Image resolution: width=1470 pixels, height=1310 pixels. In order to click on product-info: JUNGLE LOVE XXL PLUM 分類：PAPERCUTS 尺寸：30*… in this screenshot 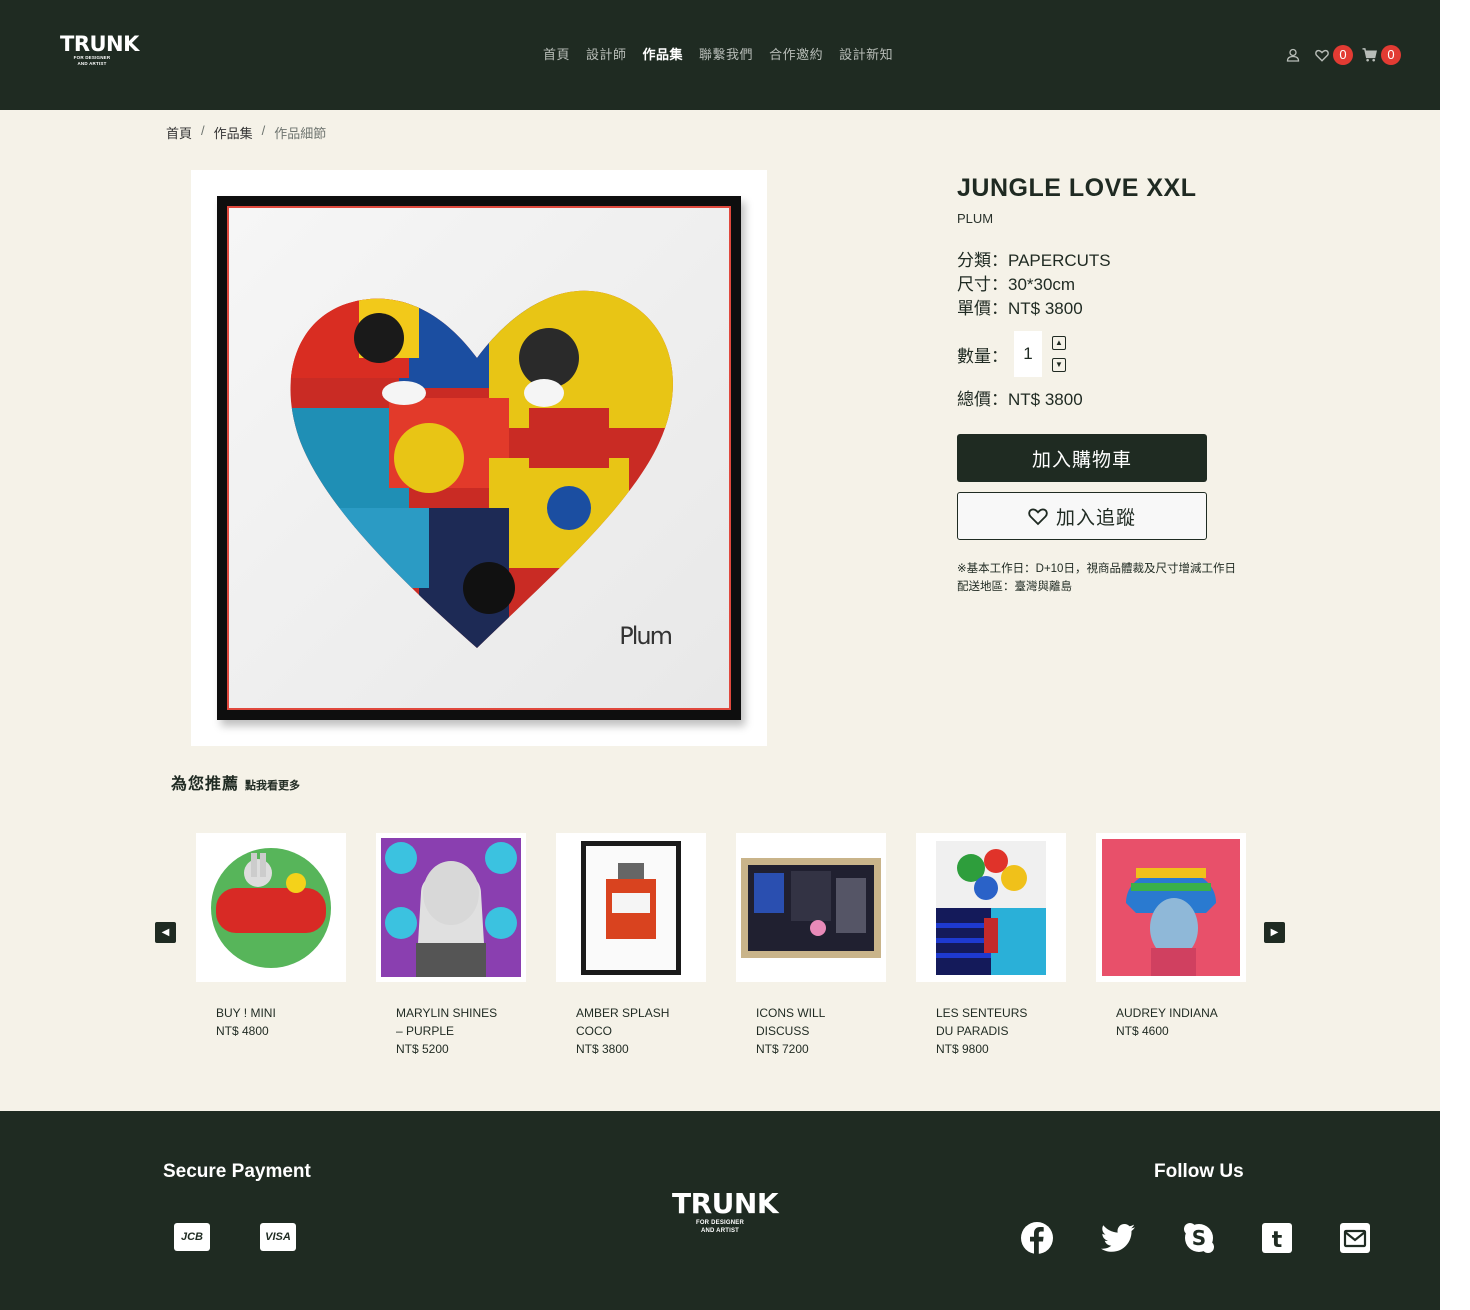, I will do `click(1117, 383)`.